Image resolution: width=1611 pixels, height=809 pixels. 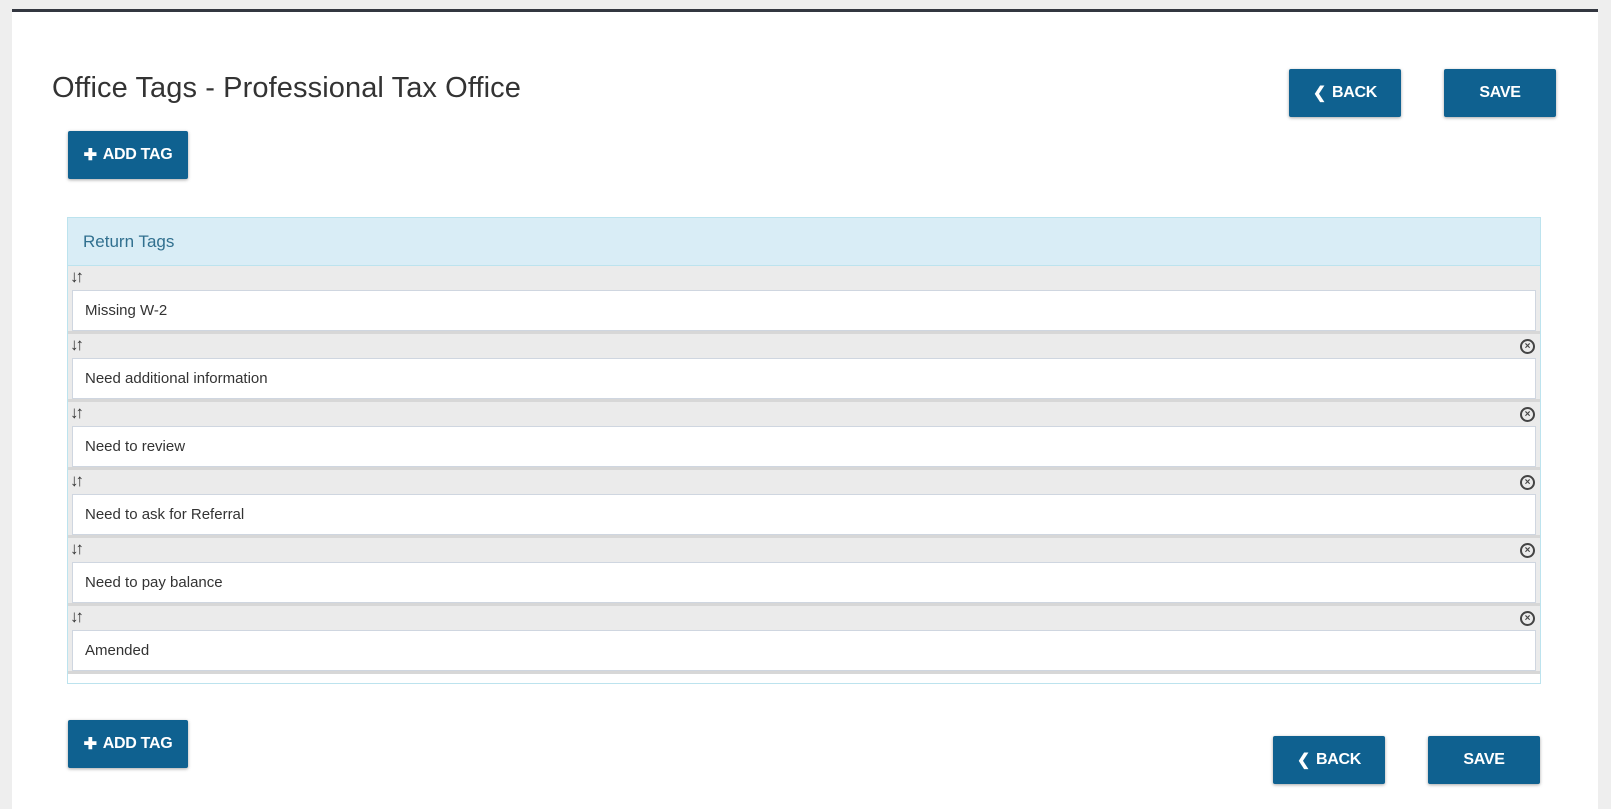 I want to click on add-tag-button-bottom: ✚ ADD TAG, so click(x=128, y=744).